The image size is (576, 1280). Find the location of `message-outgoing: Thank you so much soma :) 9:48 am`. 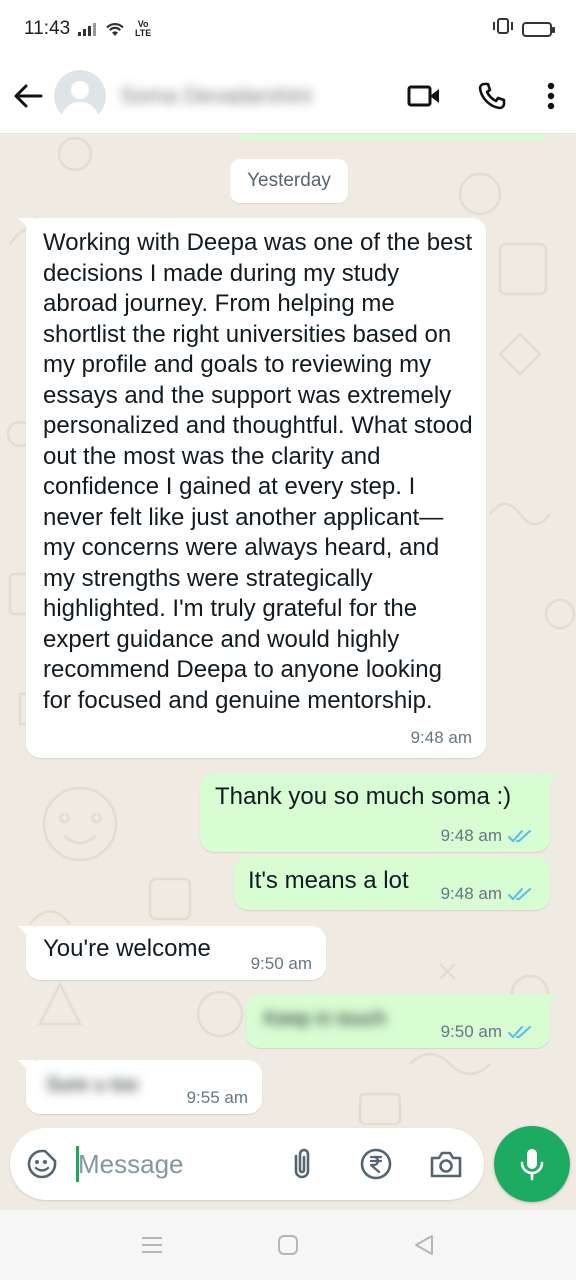

message-outgoing: Thank you so much soma :) 9:48 am is located at coordinates (379, 813).